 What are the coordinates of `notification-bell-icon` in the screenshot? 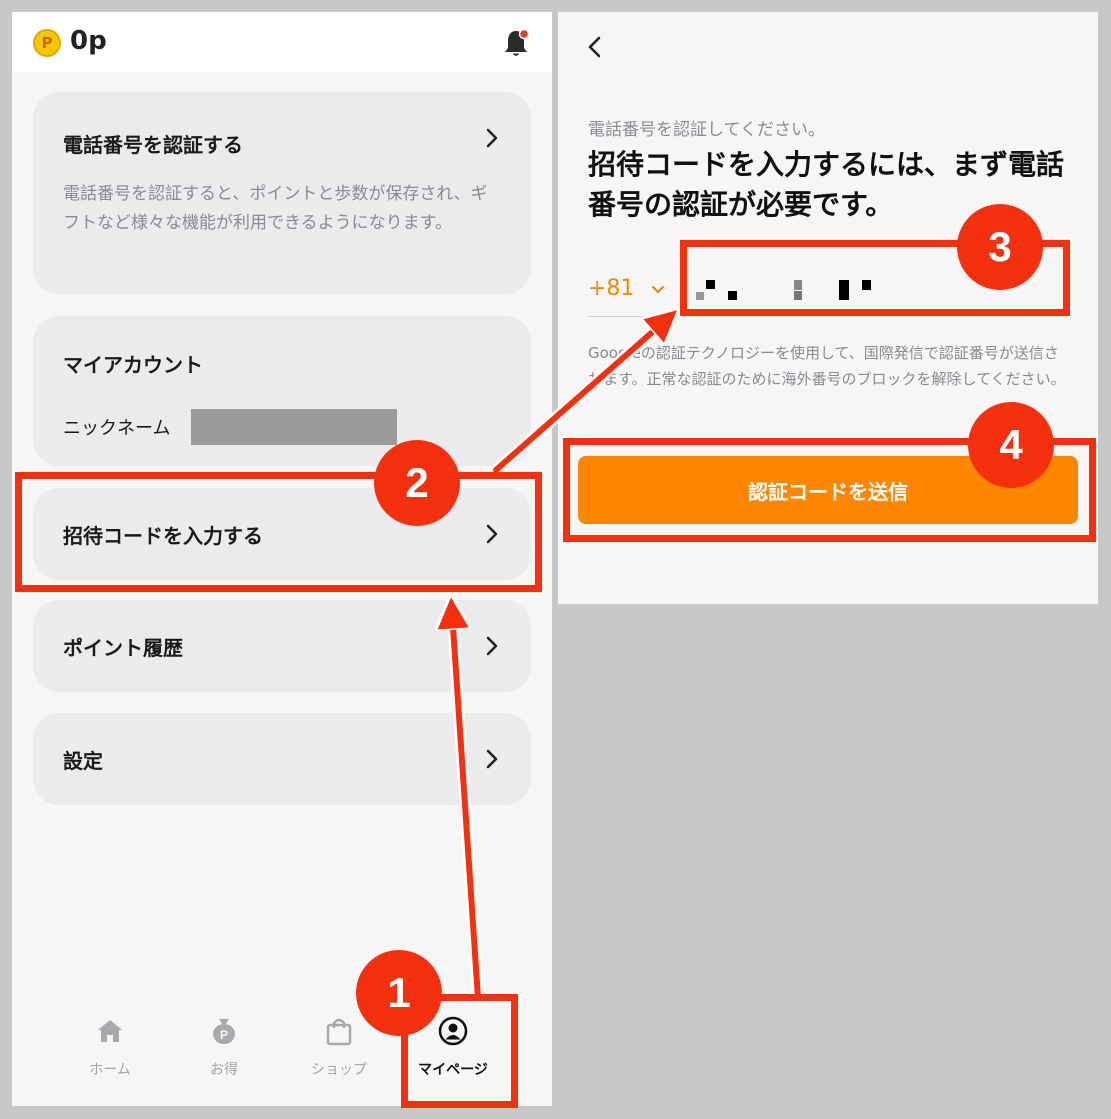 It's located at (516, 43).